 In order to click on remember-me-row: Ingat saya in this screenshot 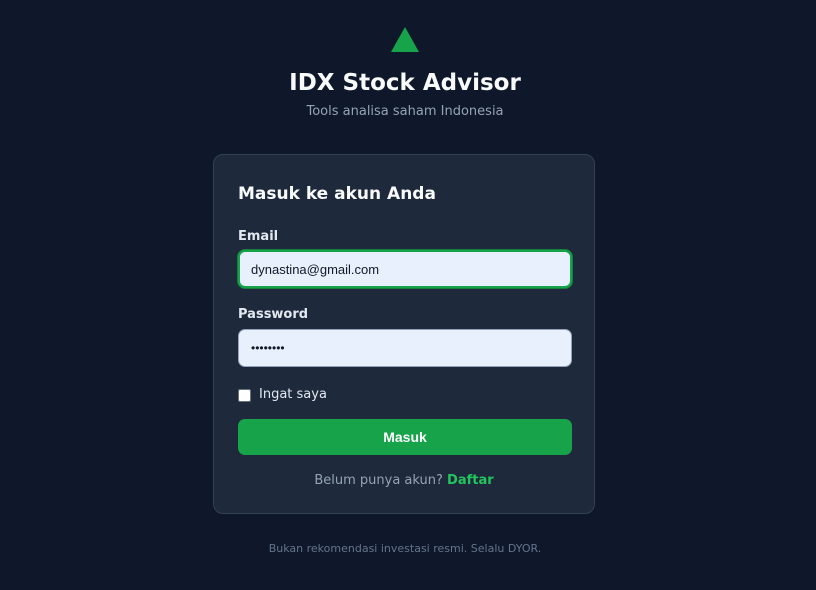, I will do `click(282, 395)`.